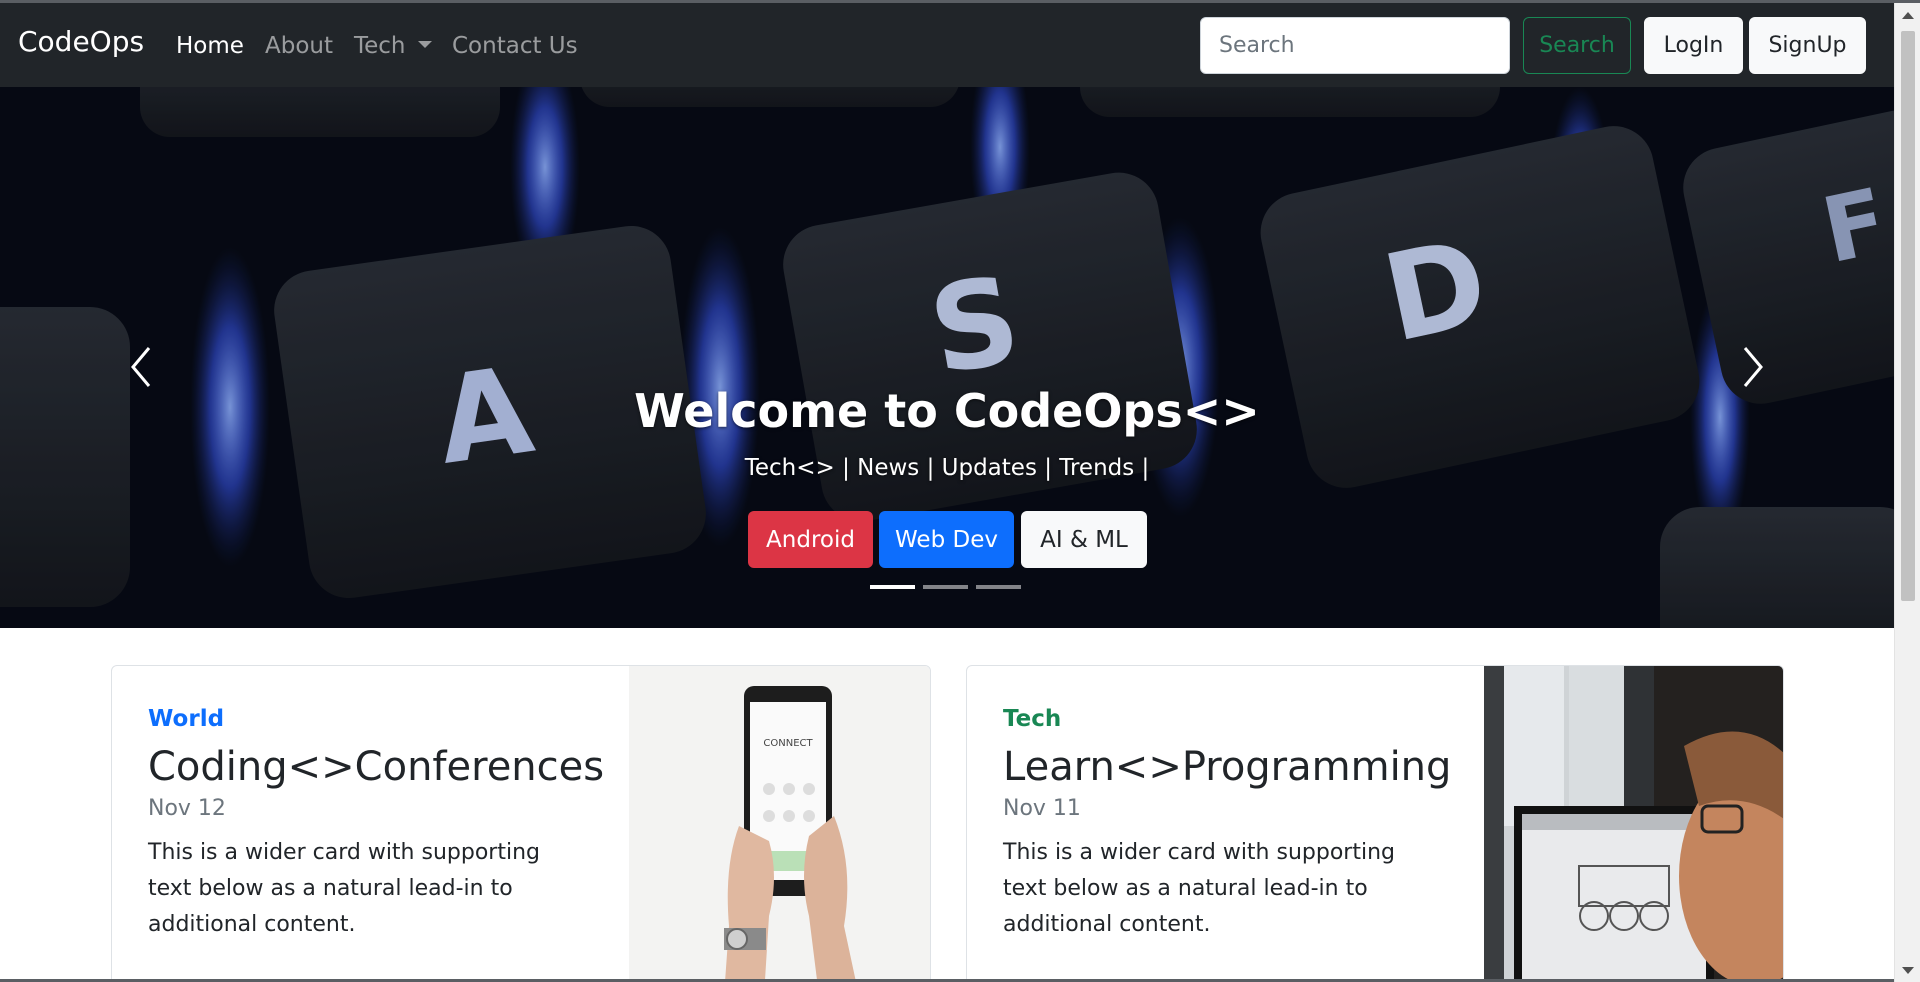 This screenshot has width=1920, height=982. What do you see at coordinates (424, 44) in the screenshot?
I see `chevron-down-icon` at bounding box center [424, 44].